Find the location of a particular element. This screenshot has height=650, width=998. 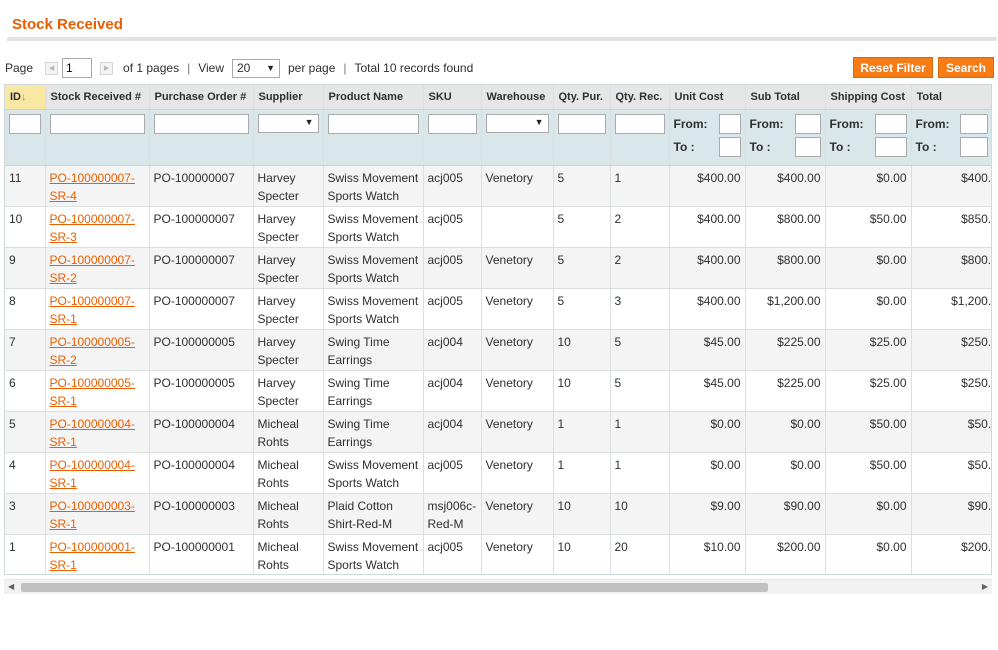

cell-id: 11 is located at coordinates (25, 186).